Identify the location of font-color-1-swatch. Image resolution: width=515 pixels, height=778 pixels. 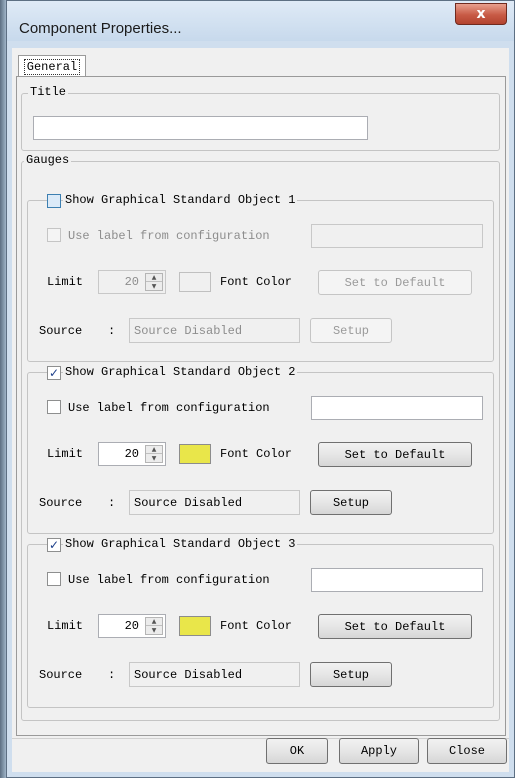
(195, 282).